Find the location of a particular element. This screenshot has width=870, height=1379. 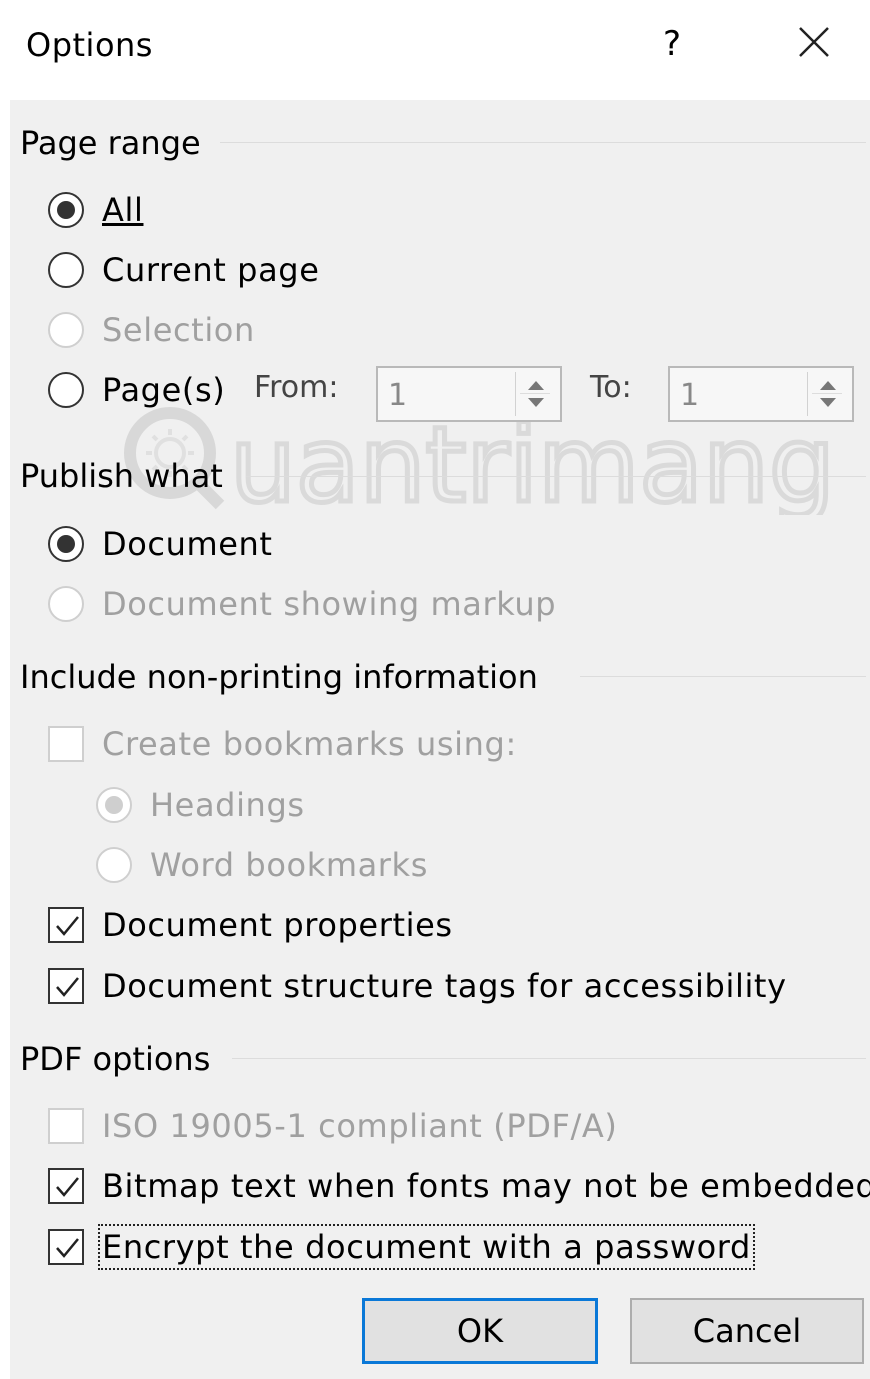

encrypt-box is located at coordinates (66, 1247).